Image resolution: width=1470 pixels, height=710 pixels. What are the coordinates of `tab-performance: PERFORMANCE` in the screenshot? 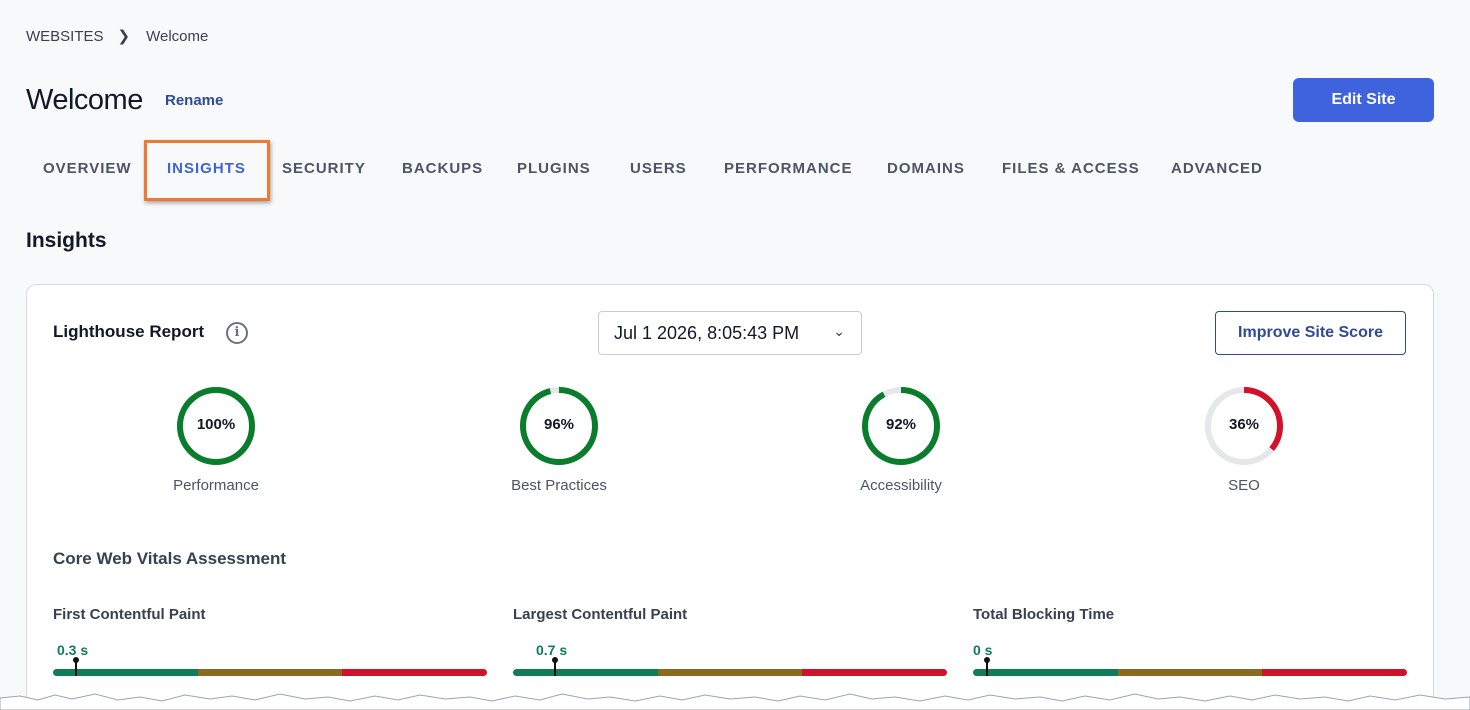 It's located at (788, 168).